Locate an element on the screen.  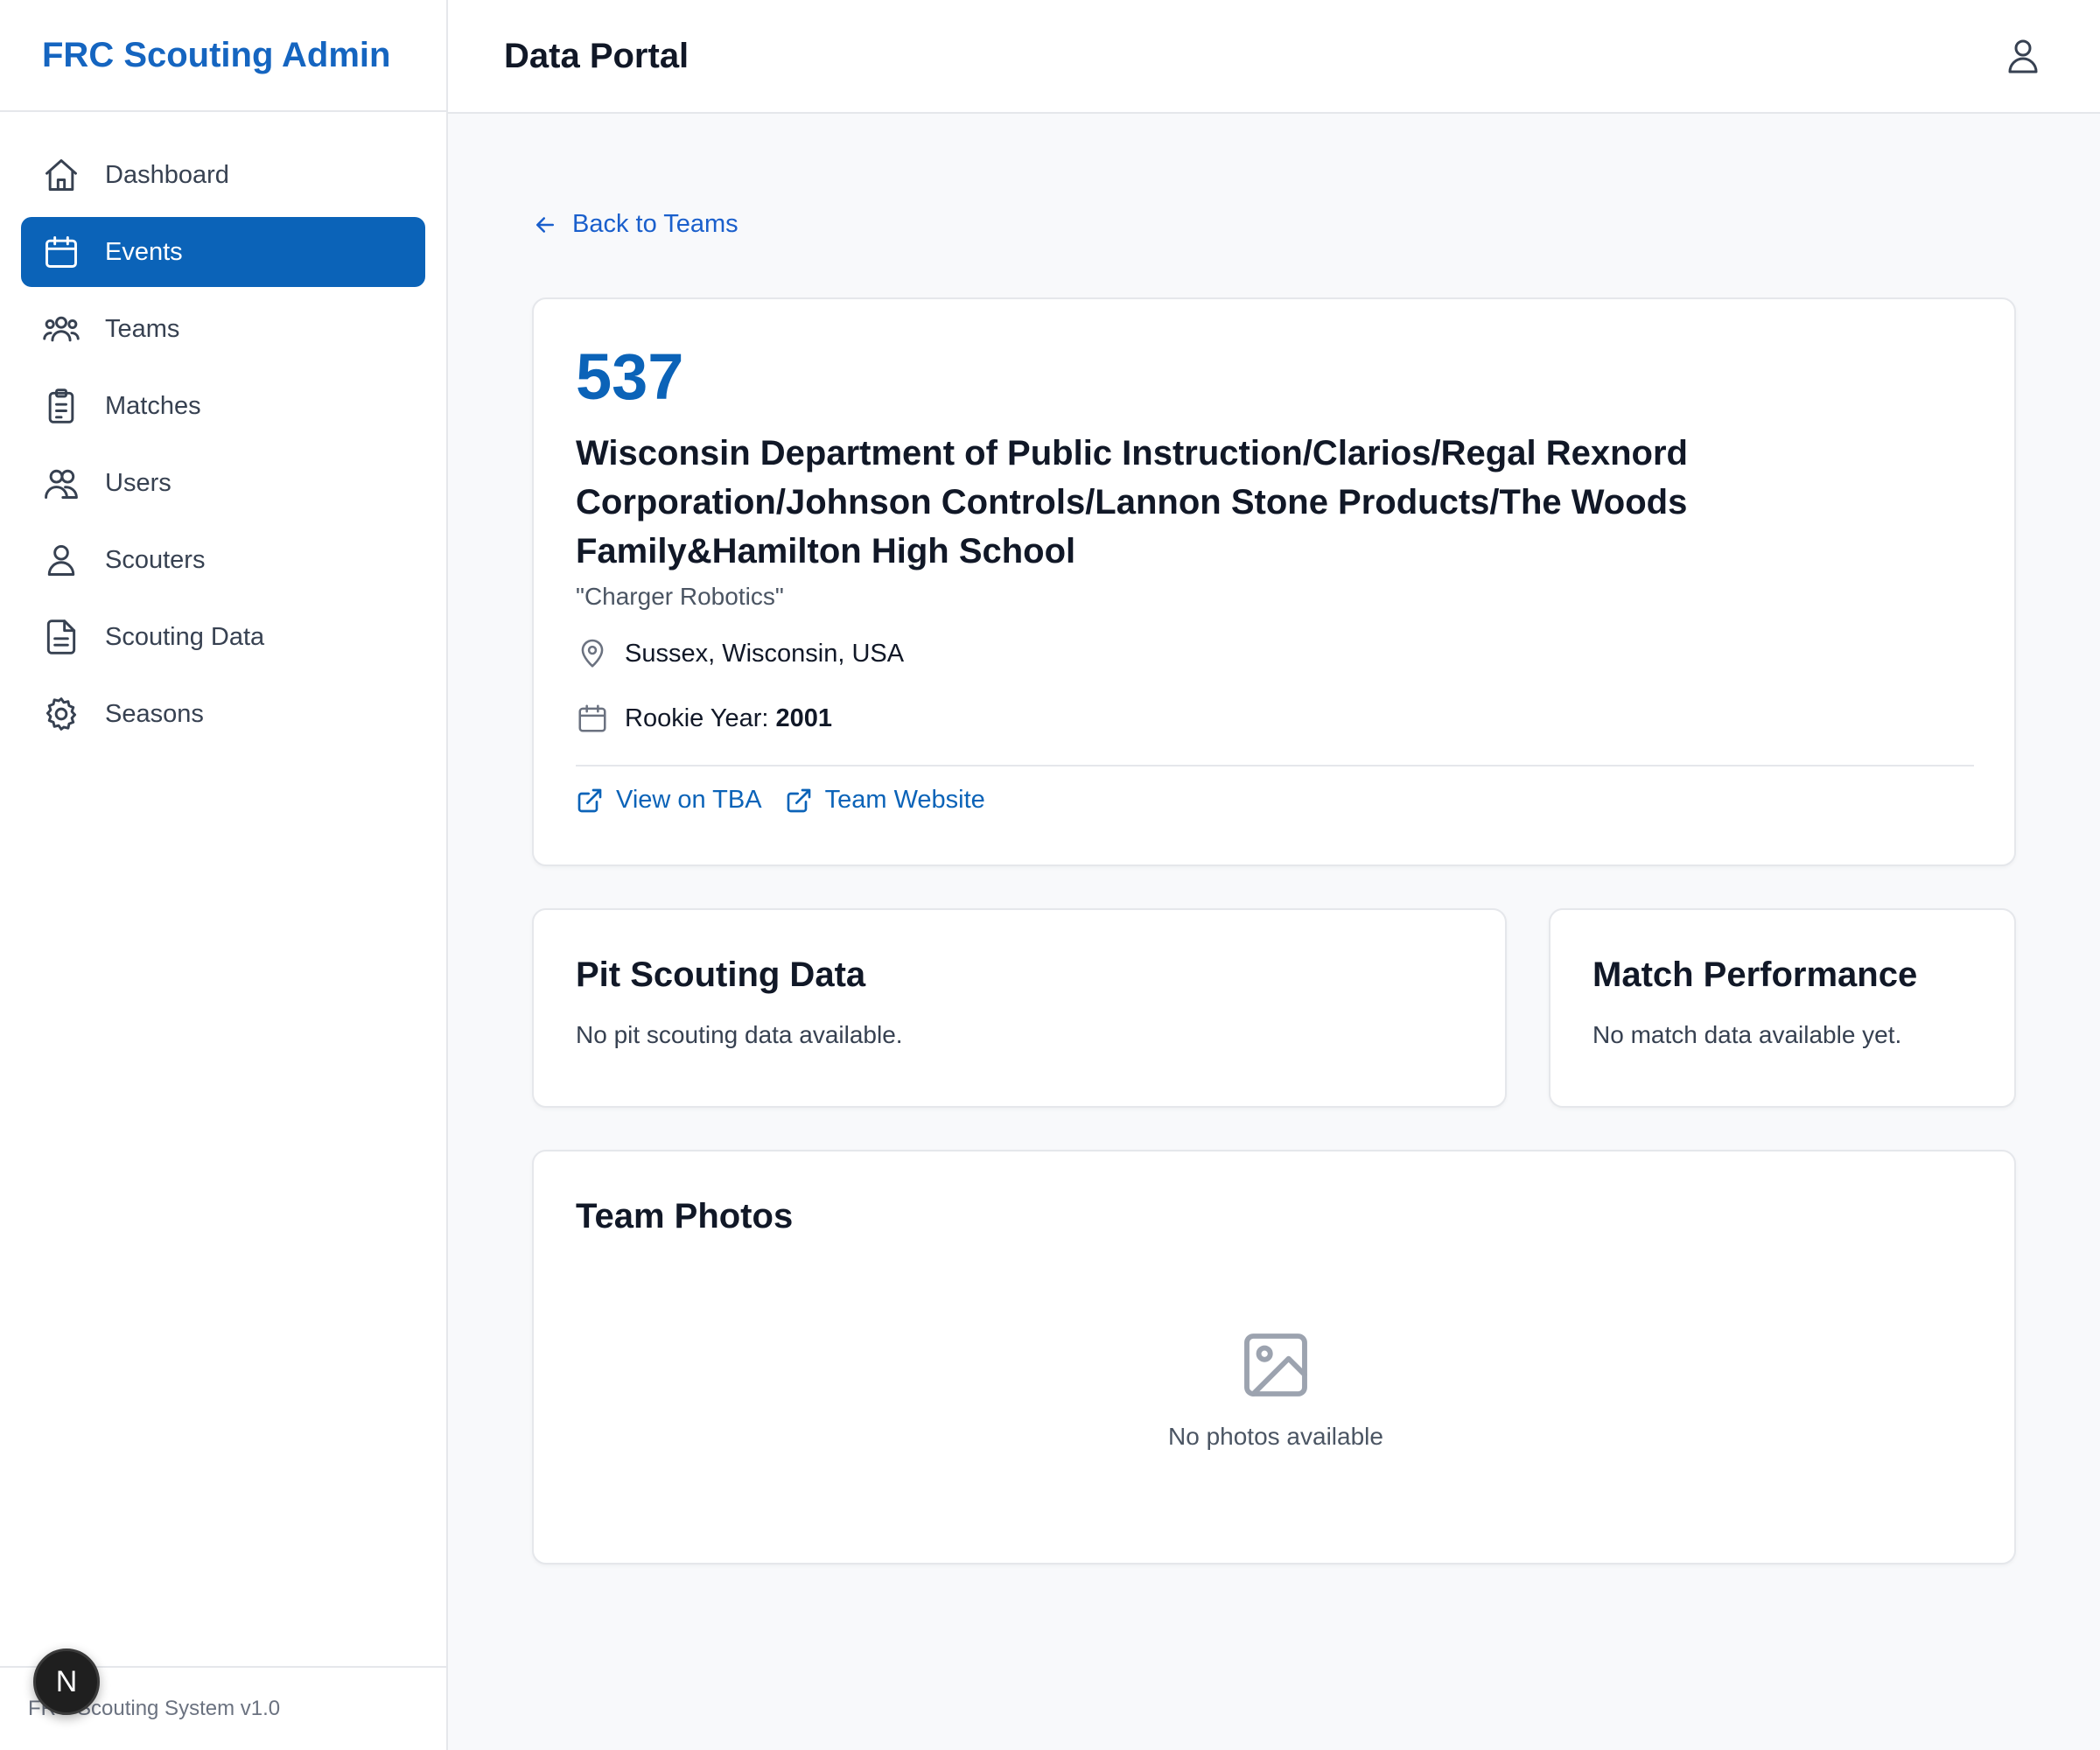
view-on-tba-link: View on TBA is located at coordinates (669, 800).